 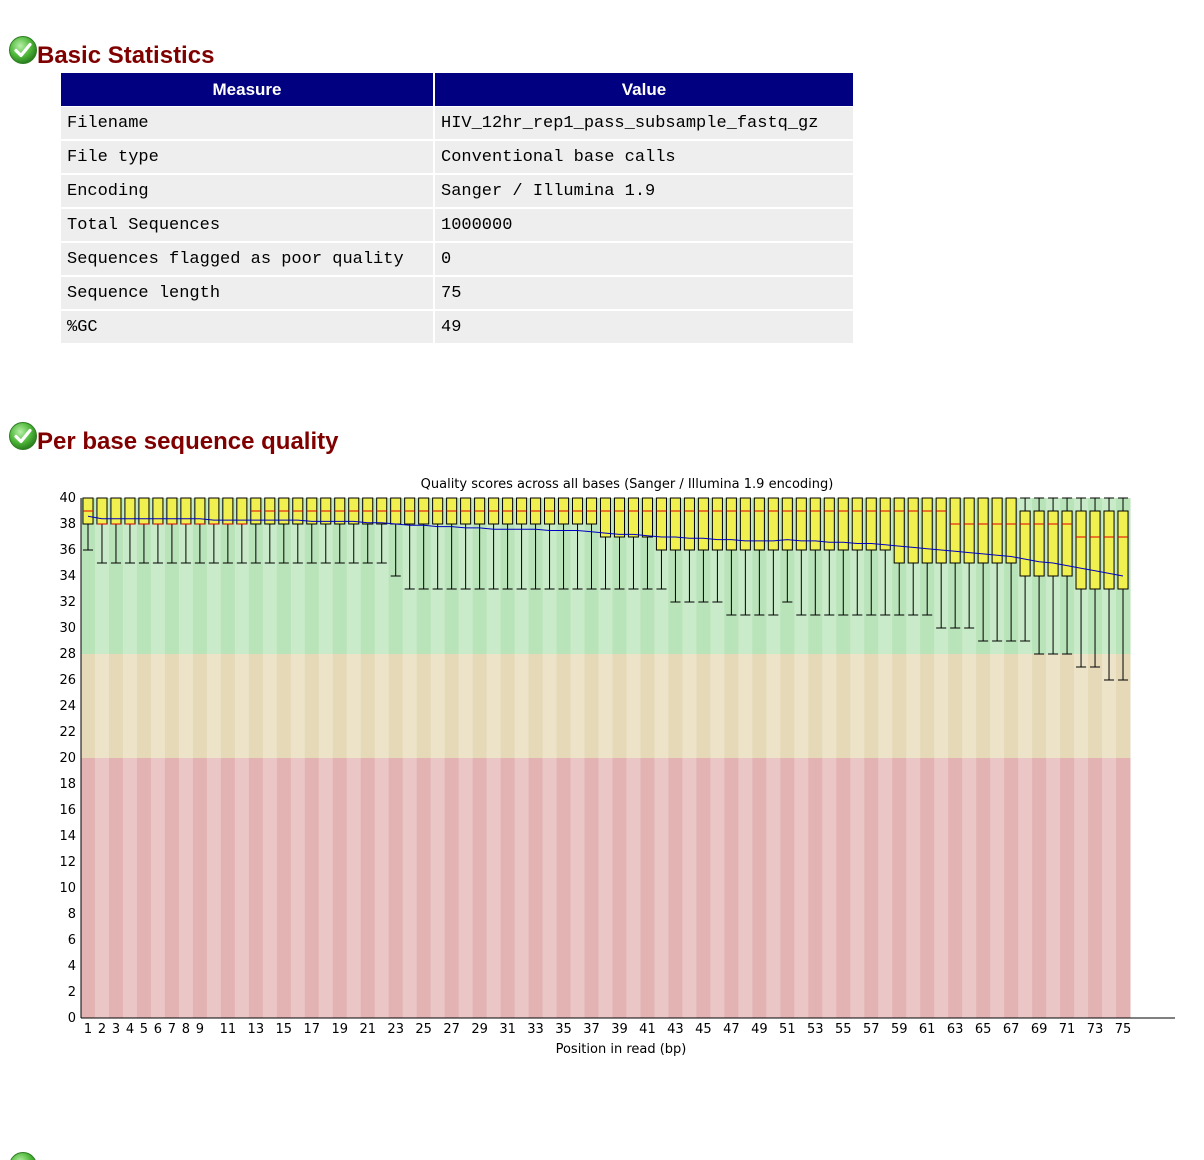 What do you see at coordinates (248, 158) in the screenshot?
I see `measure-cell: File type` at bounding box center [248, 158].